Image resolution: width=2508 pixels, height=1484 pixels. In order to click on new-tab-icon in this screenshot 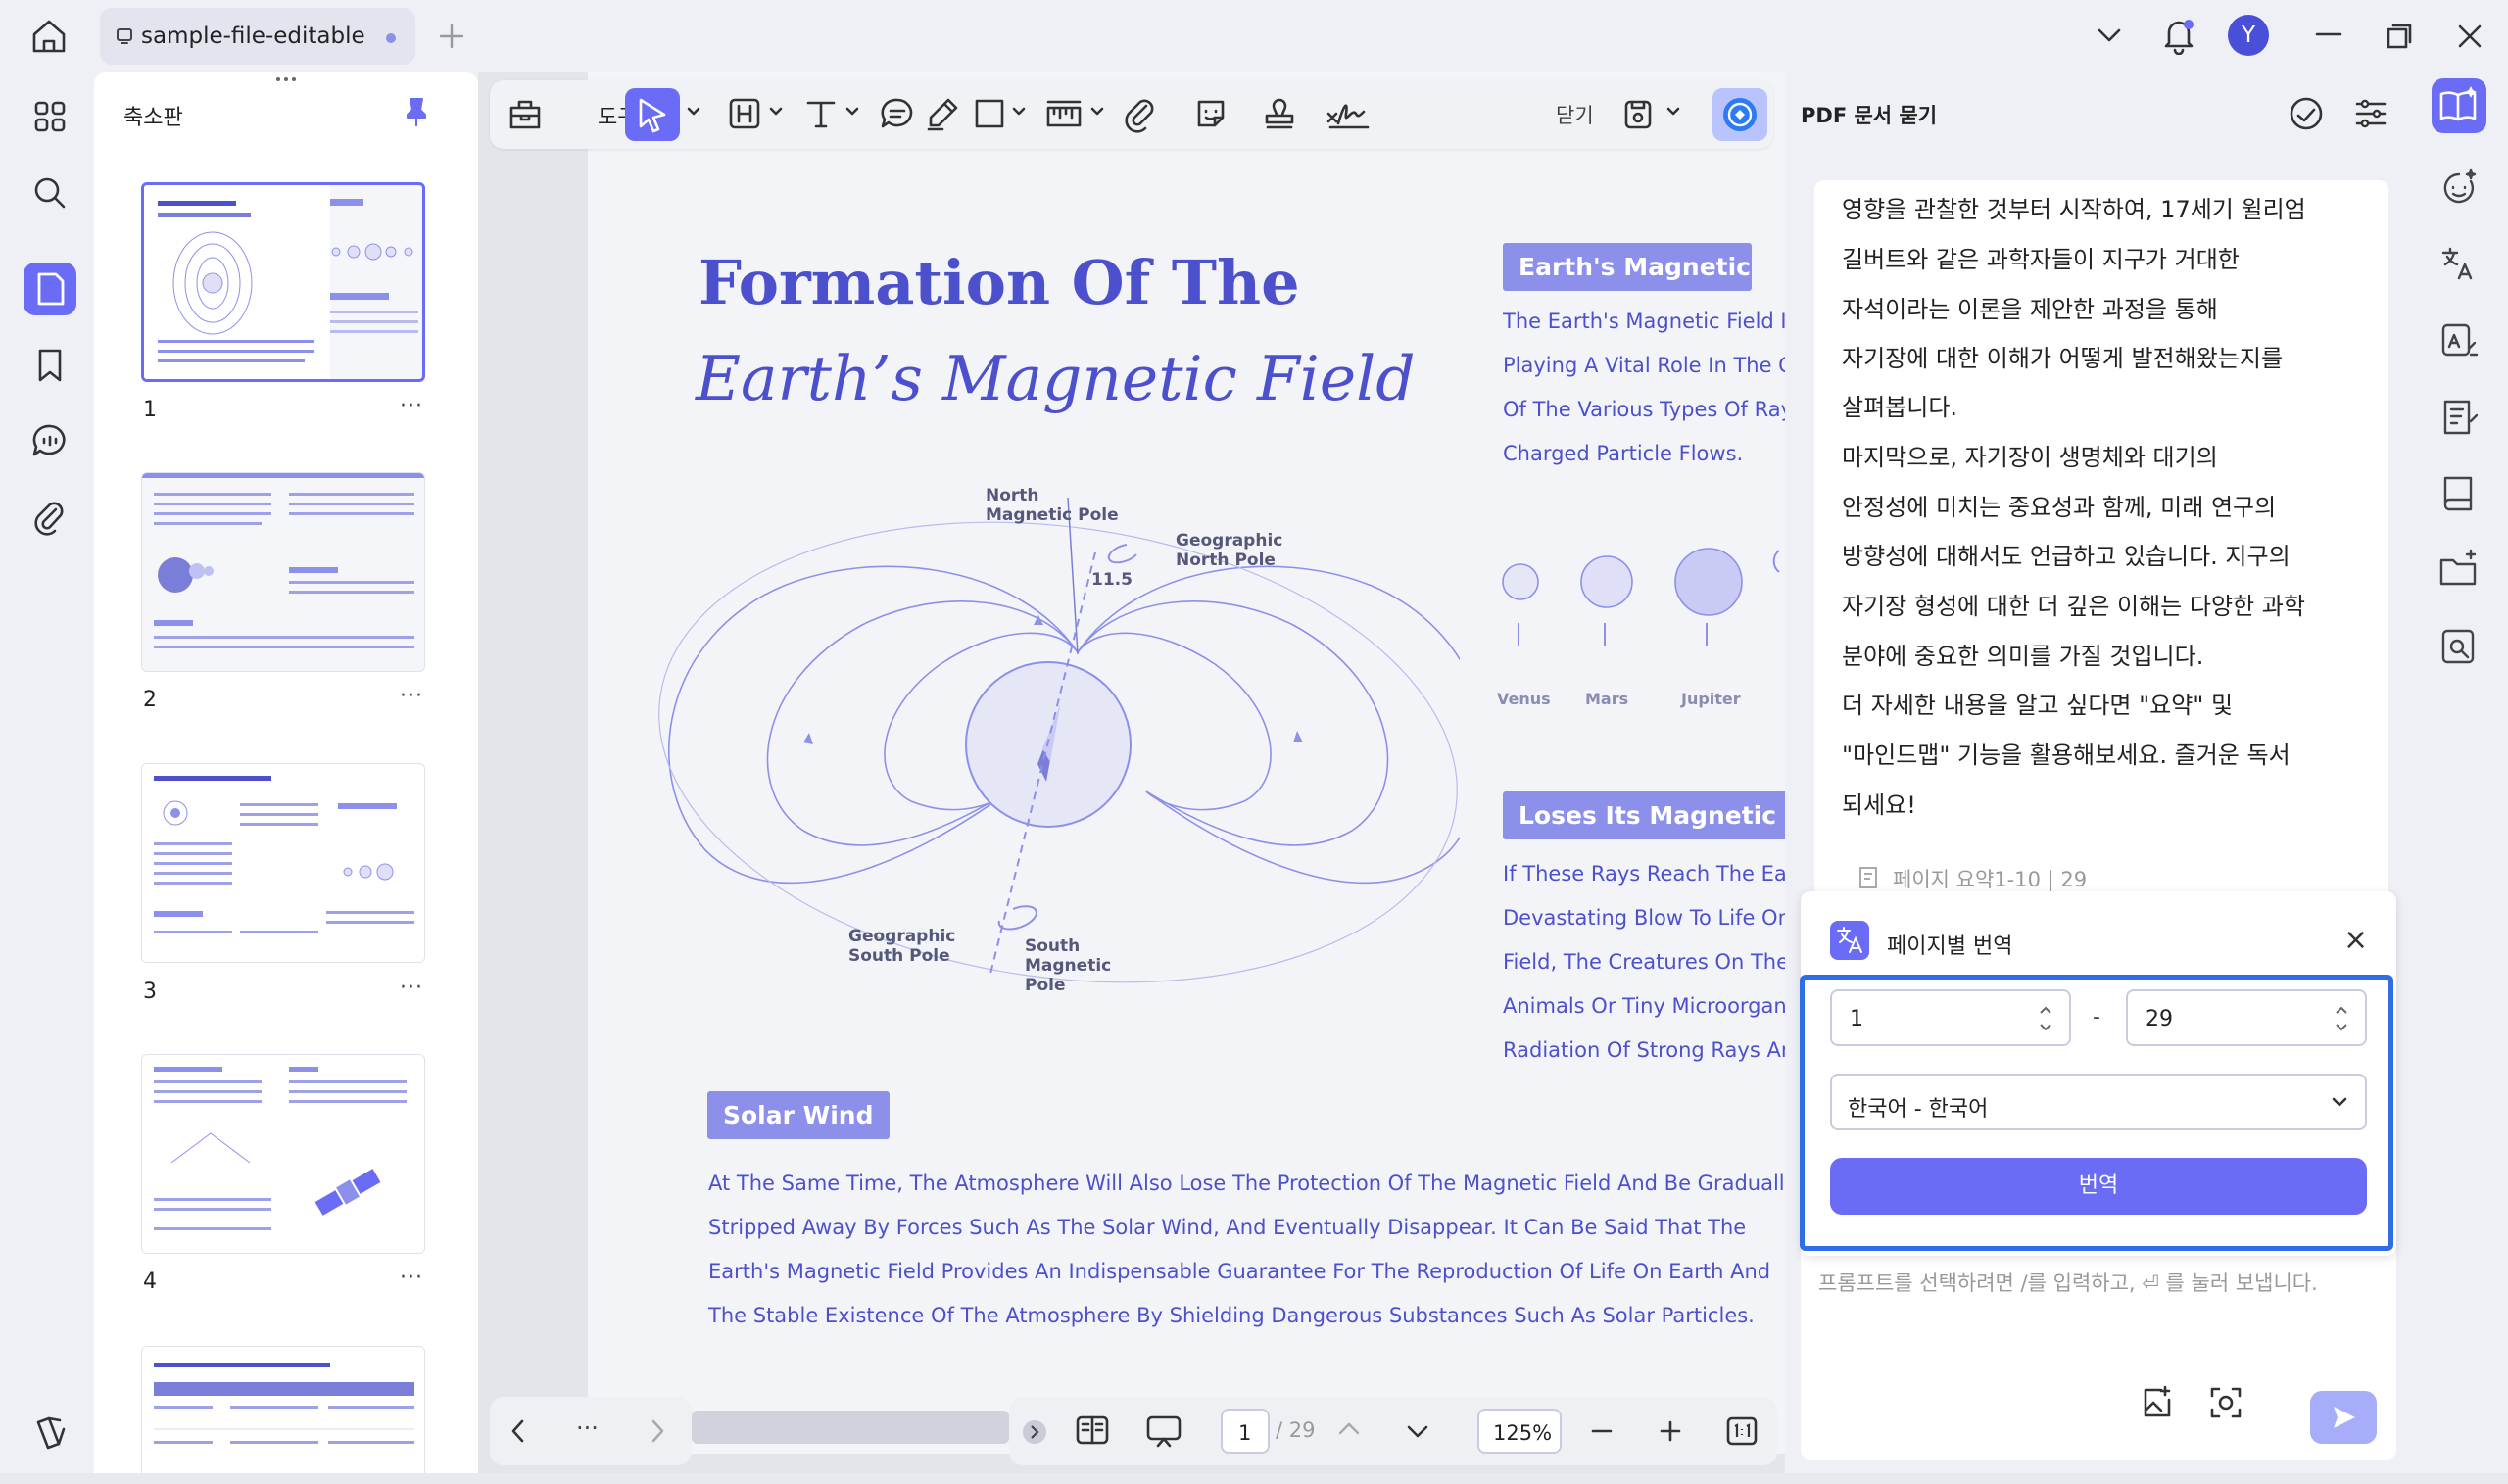, I will do `click(451, 36)`.